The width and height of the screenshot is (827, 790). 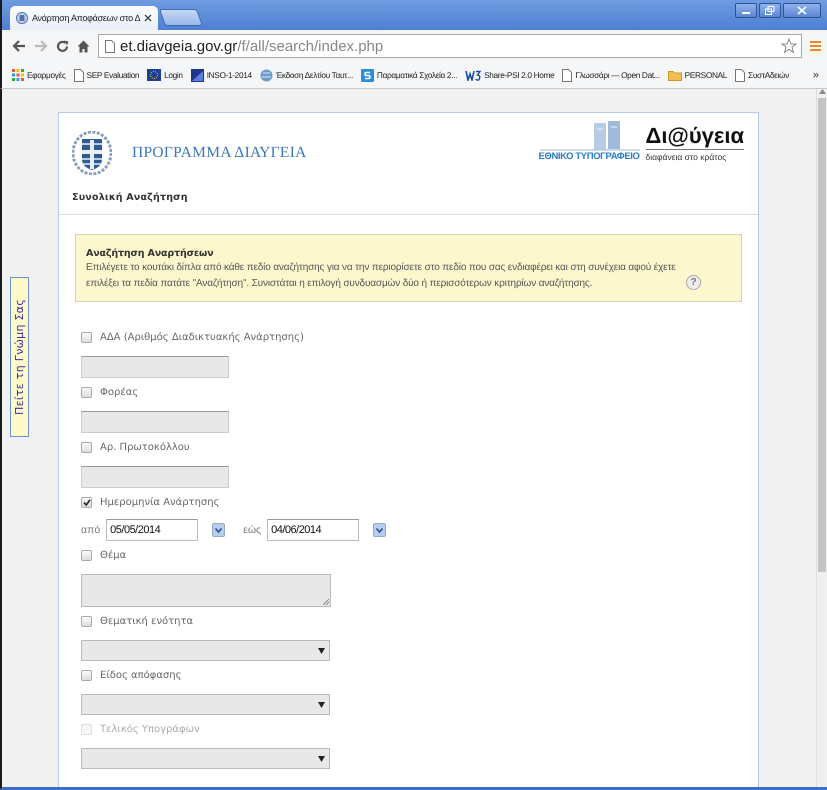 I want to click on new-tab-button, so click(x=181, y=17).